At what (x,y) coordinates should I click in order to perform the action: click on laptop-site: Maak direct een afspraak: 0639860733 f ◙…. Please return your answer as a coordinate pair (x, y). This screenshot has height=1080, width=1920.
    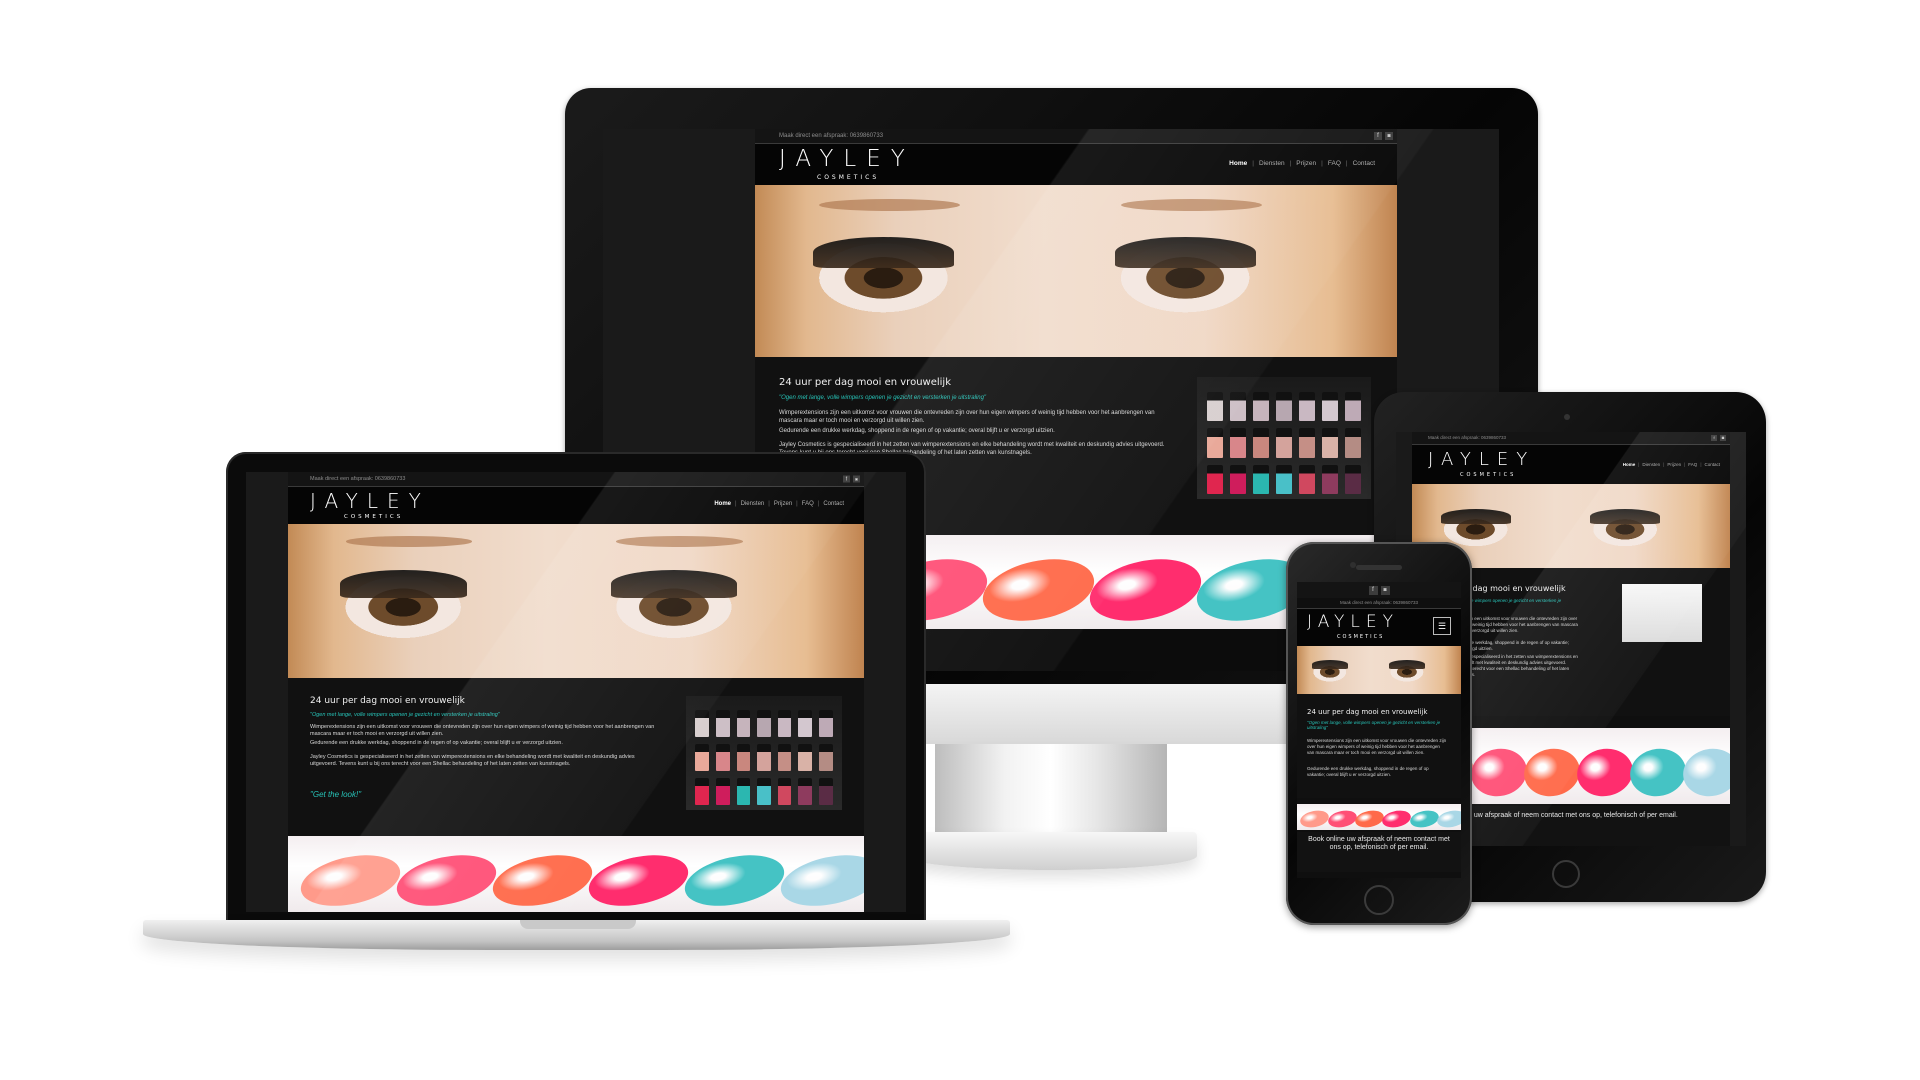
    Looking at the image, I should click on (576, 692).